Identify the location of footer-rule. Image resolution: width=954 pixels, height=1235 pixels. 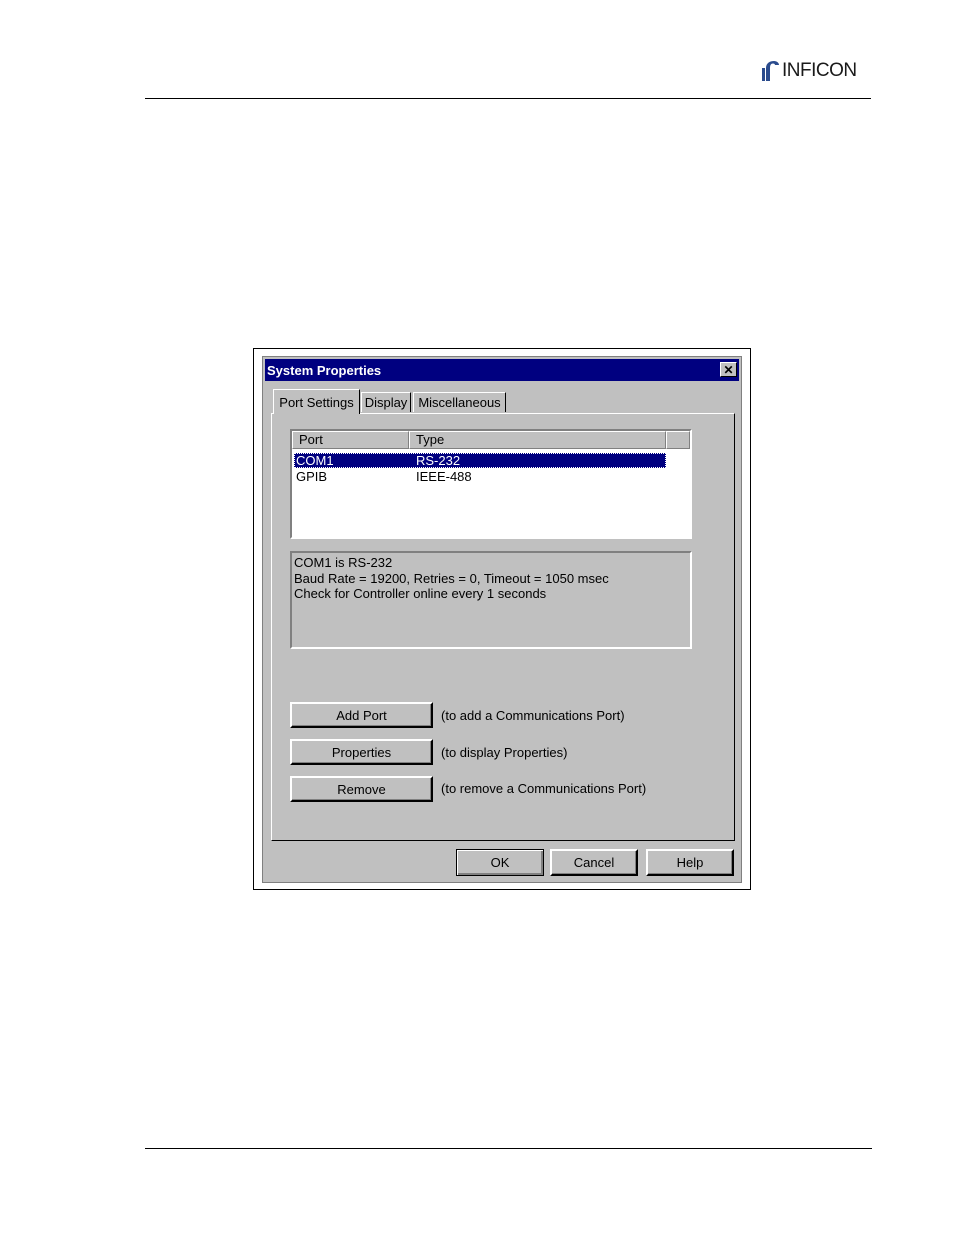
(508, 1148).